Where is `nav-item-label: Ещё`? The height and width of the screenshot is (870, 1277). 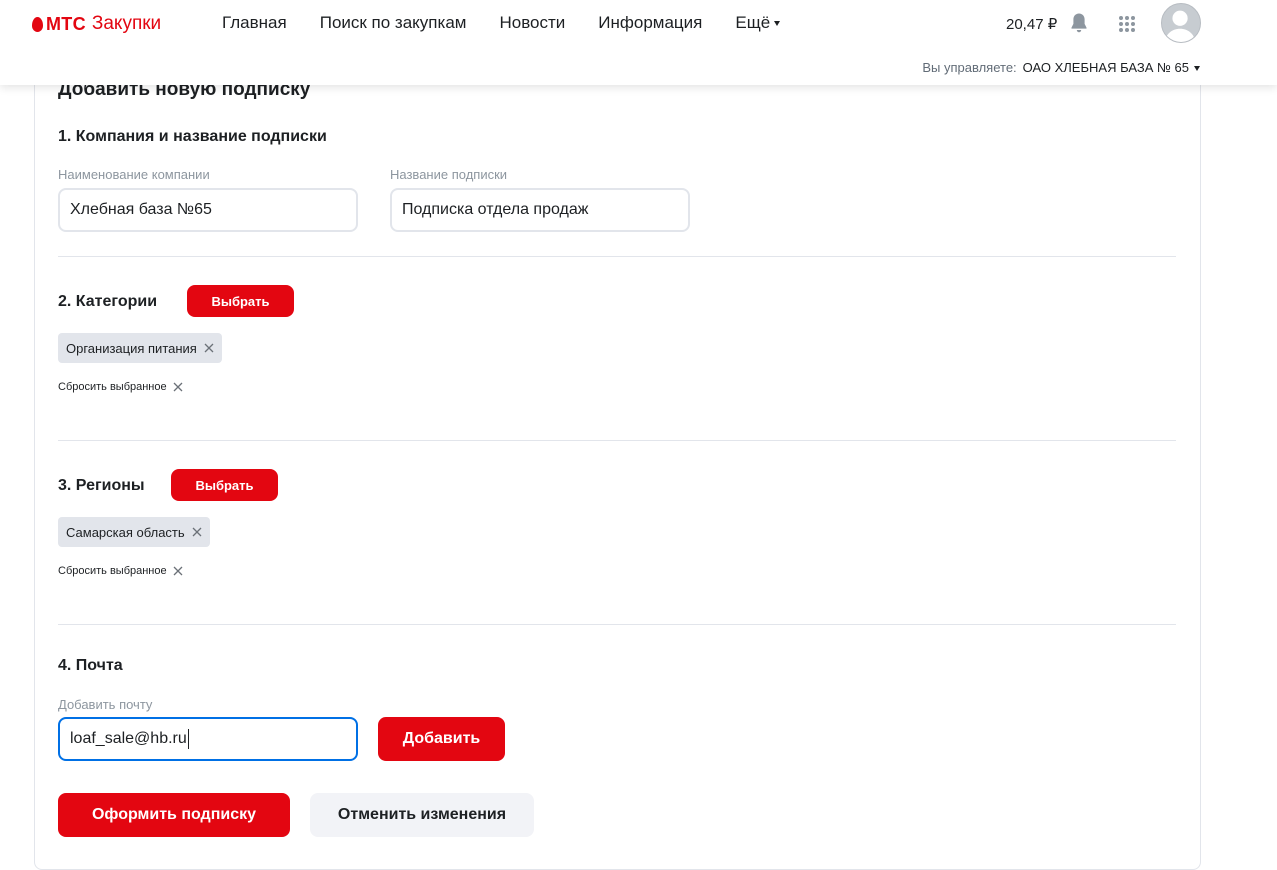
nav-item-label: Ещё is located at coordinates (753, 22).